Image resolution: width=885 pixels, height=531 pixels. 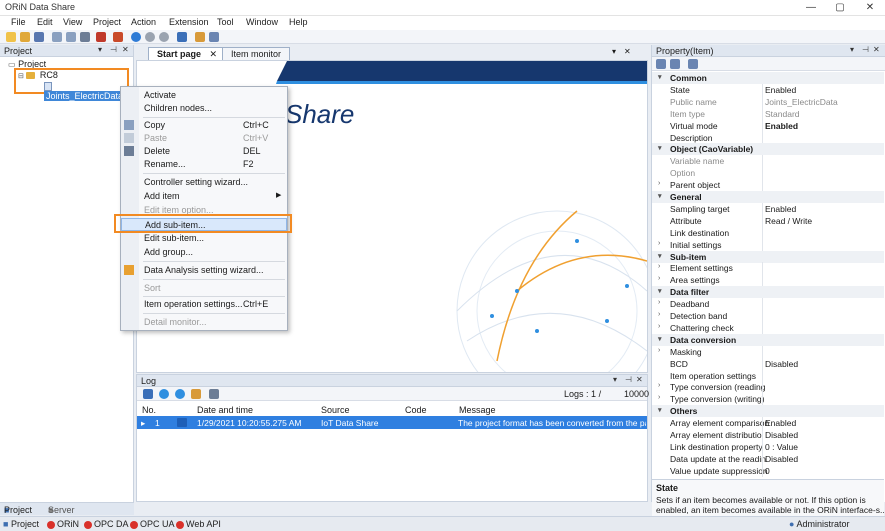 I want to click on tab-close-icon: ✕, so click(x=214, y=54).